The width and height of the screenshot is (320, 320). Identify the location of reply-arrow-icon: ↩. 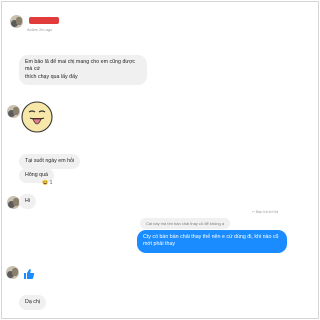
(254, 212).